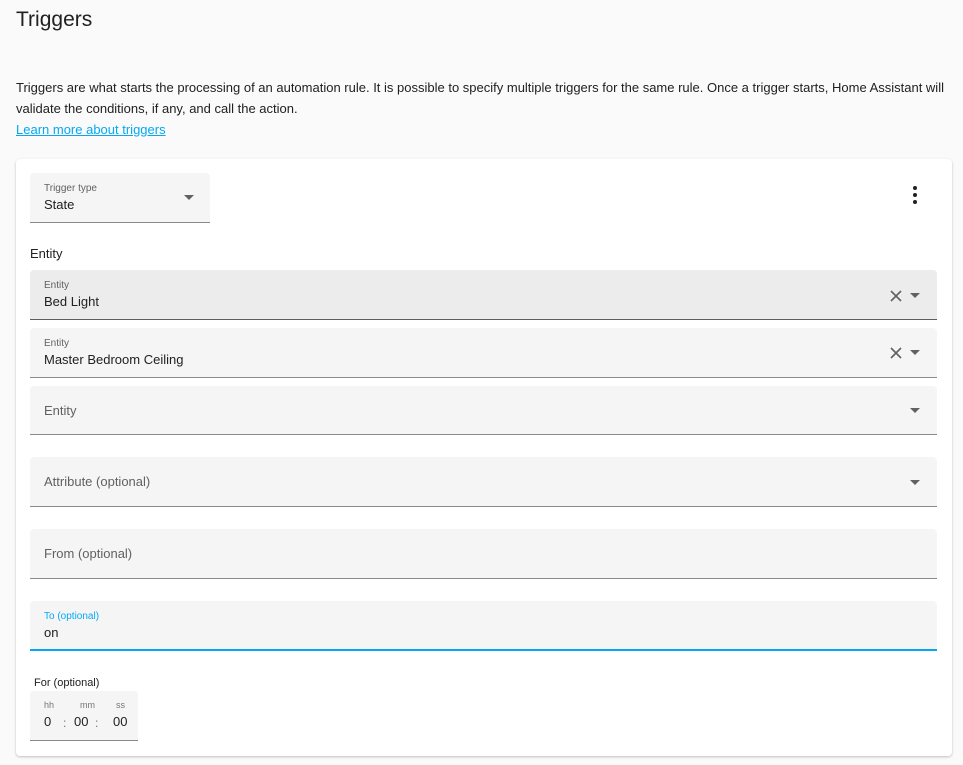  Describe the element at coordinates (81, 722) in the screenshot. I see `minutes-input: 00` at that location.